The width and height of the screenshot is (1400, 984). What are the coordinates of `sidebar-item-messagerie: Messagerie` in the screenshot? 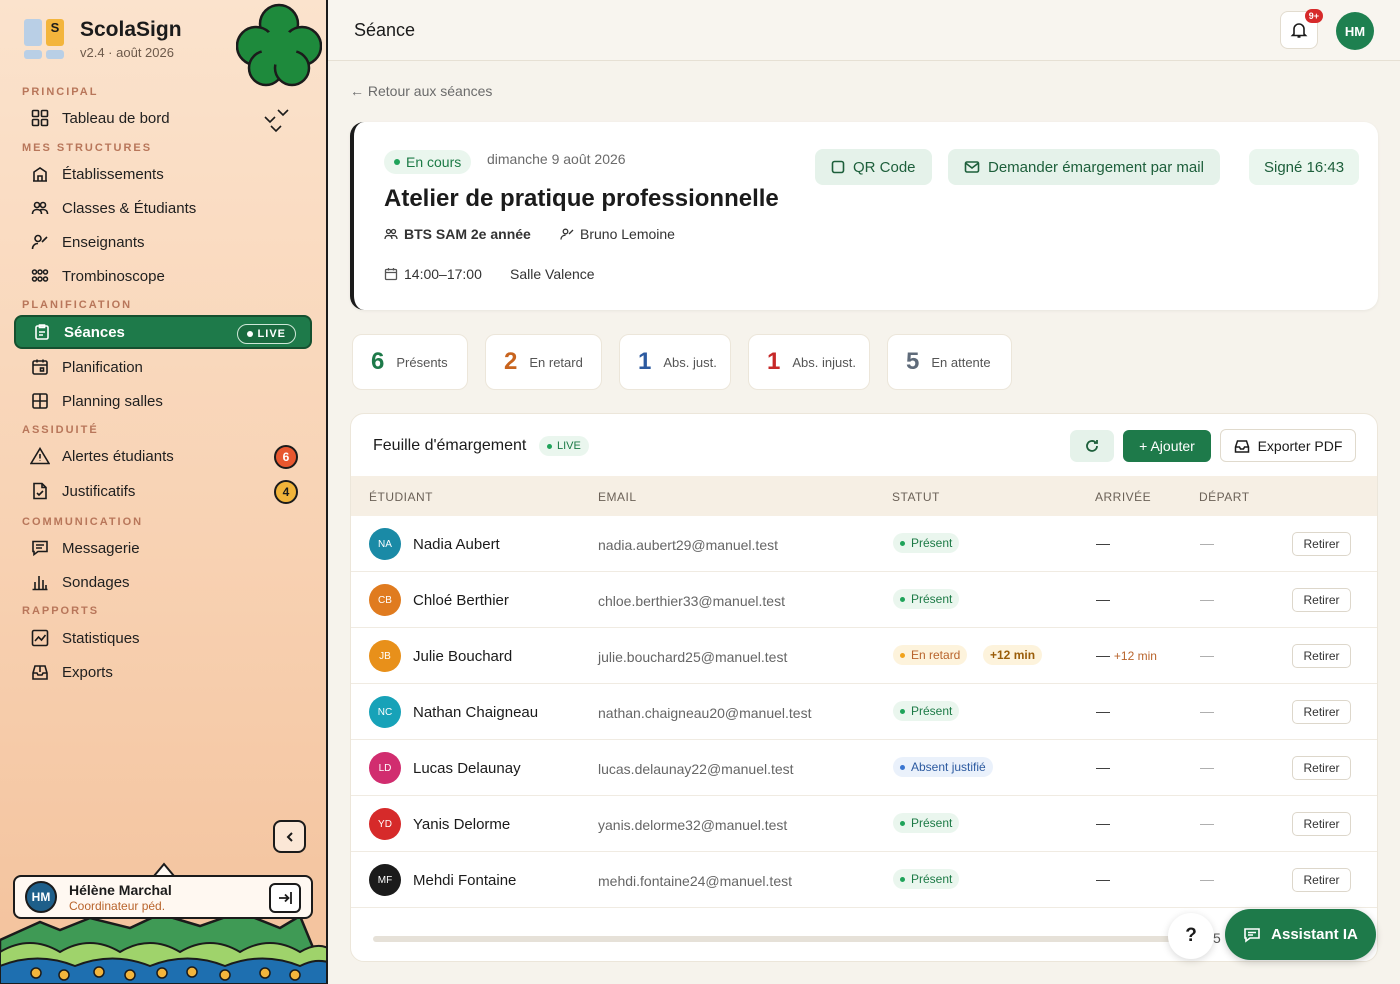 It's located at (163, 548).